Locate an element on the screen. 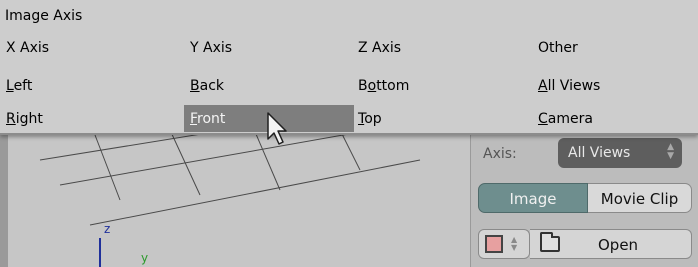 The height and width of the screenshot is (267, 698). menu-item-left-label: eft is located at coordinates (23, 86).